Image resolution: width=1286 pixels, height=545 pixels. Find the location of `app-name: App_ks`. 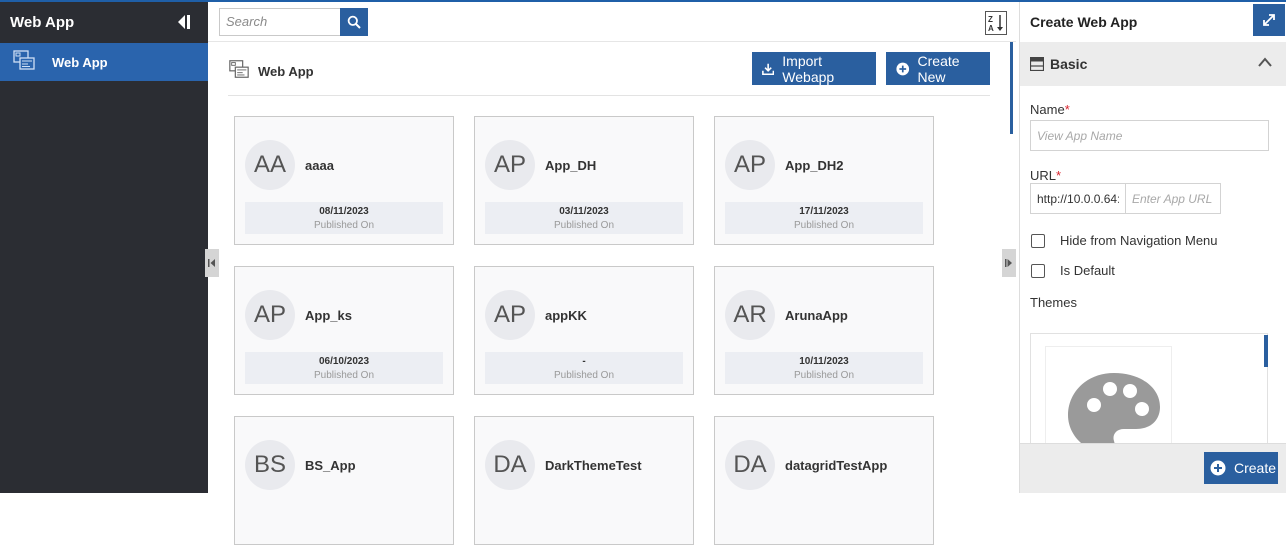

app-name: App_ks is located at coordinates (328, 315).